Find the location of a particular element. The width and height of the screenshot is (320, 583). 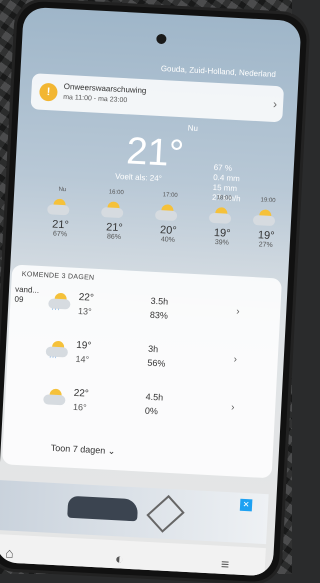

radar-icon: ◐ is located at coordinates (119, 558).